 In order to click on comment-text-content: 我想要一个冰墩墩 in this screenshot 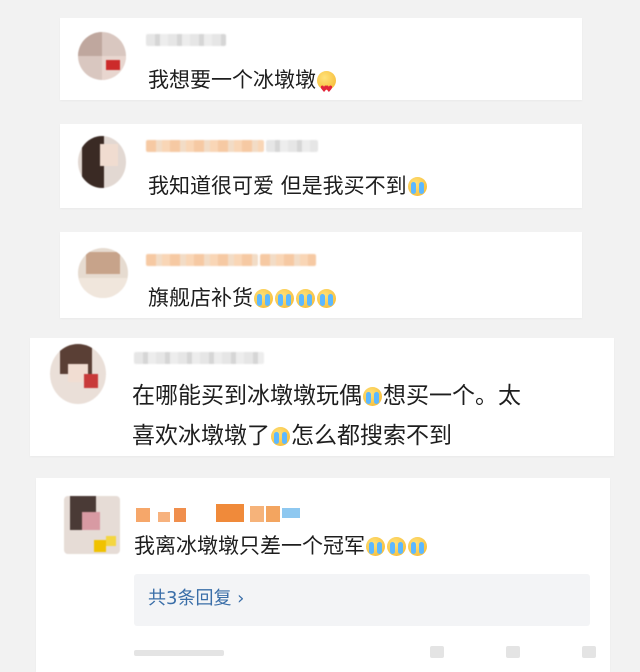, I will do `click(232, 80)`.